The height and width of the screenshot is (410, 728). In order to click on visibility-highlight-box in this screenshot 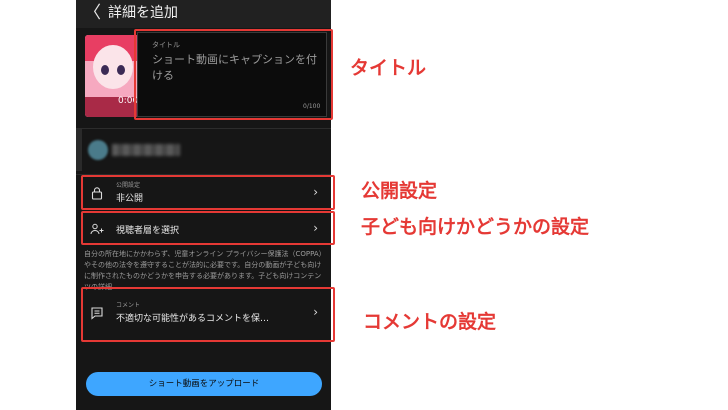, I will do `click(208, 192)`.